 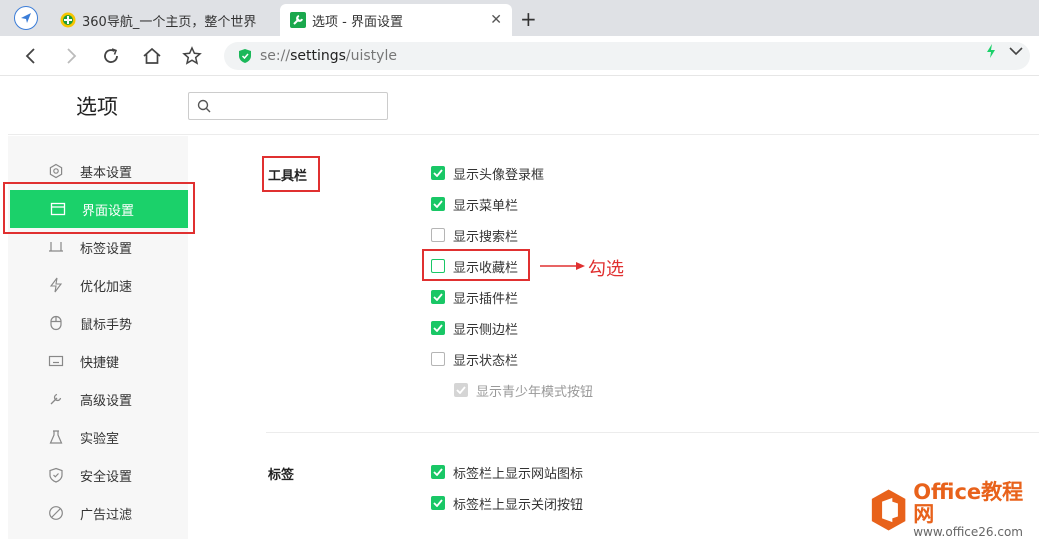 I want to click on highlight-box-option, so click(x=476, y=265).